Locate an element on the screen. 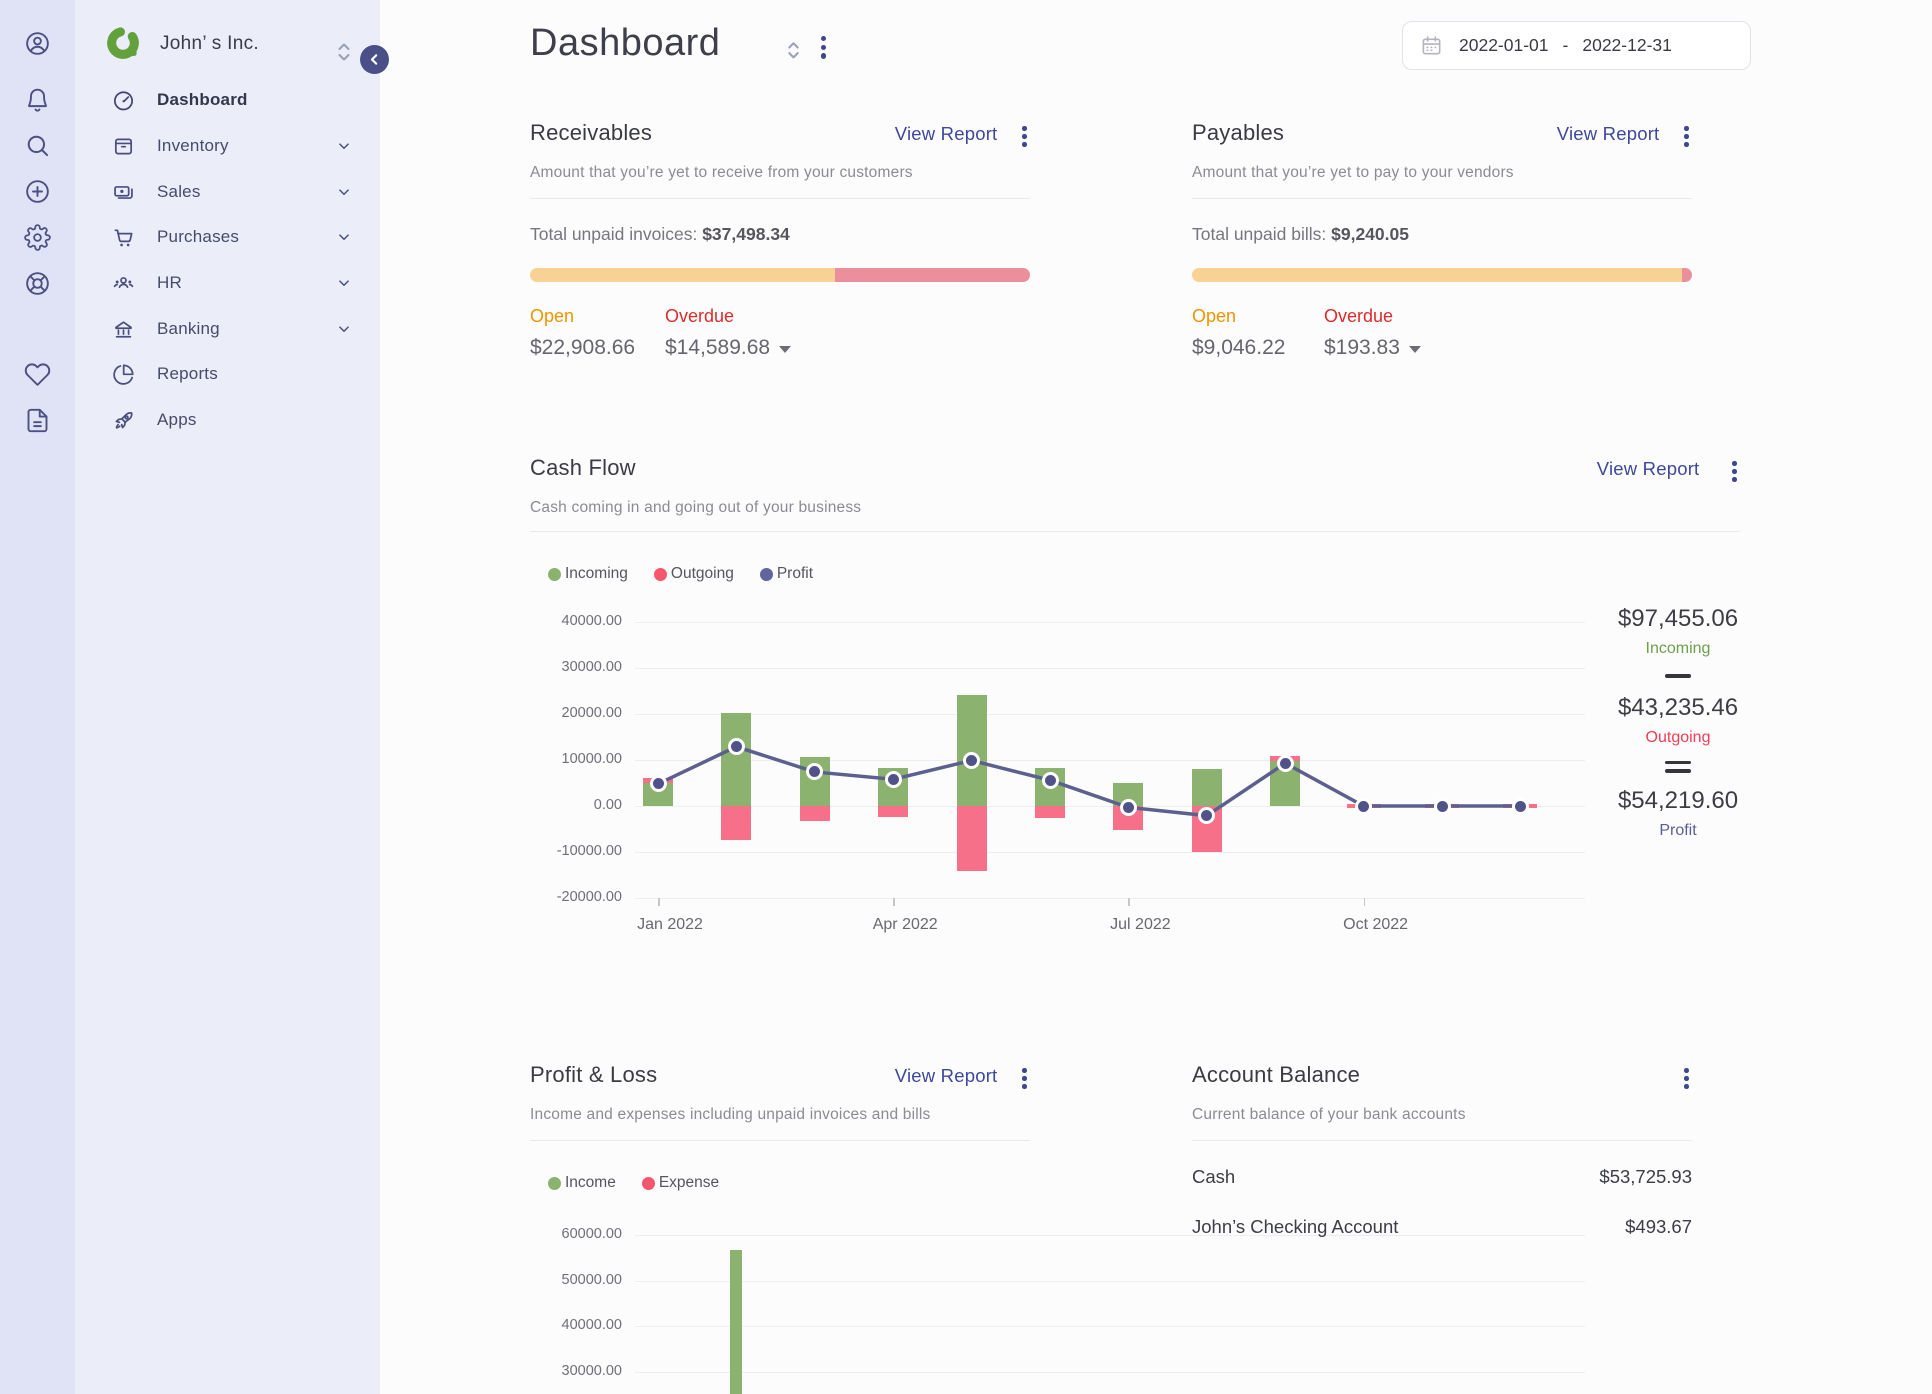 The width and height of the screenshot is (1932, 1394). payables-progress-bar is located at coordinates (1442, 275).